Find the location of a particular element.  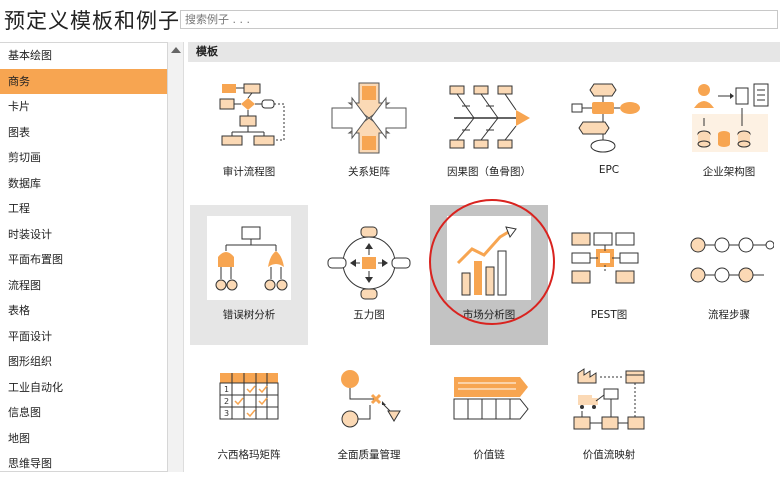

template-label: PEST图 is located at coordinates (609, 315).